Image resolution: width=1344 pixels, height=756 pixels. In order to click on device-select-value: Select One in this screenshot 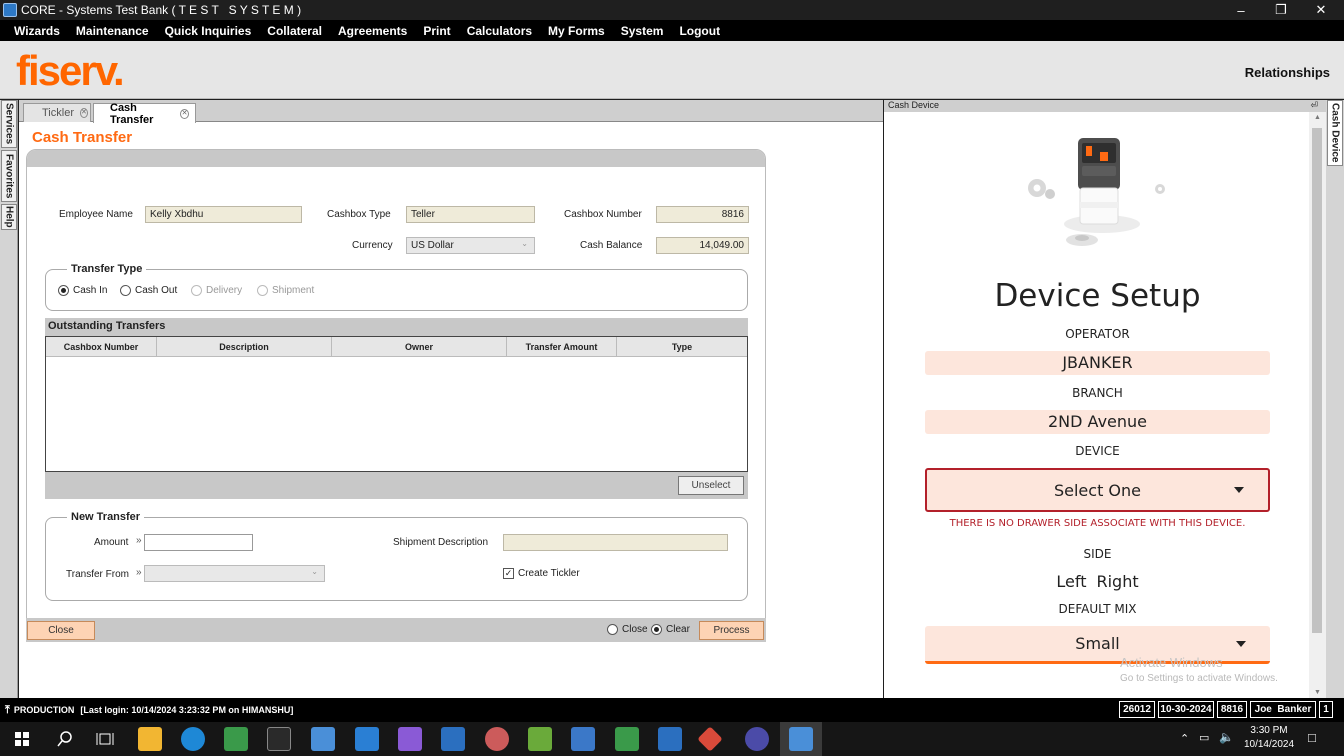, I will do `click(1097, 490)`.